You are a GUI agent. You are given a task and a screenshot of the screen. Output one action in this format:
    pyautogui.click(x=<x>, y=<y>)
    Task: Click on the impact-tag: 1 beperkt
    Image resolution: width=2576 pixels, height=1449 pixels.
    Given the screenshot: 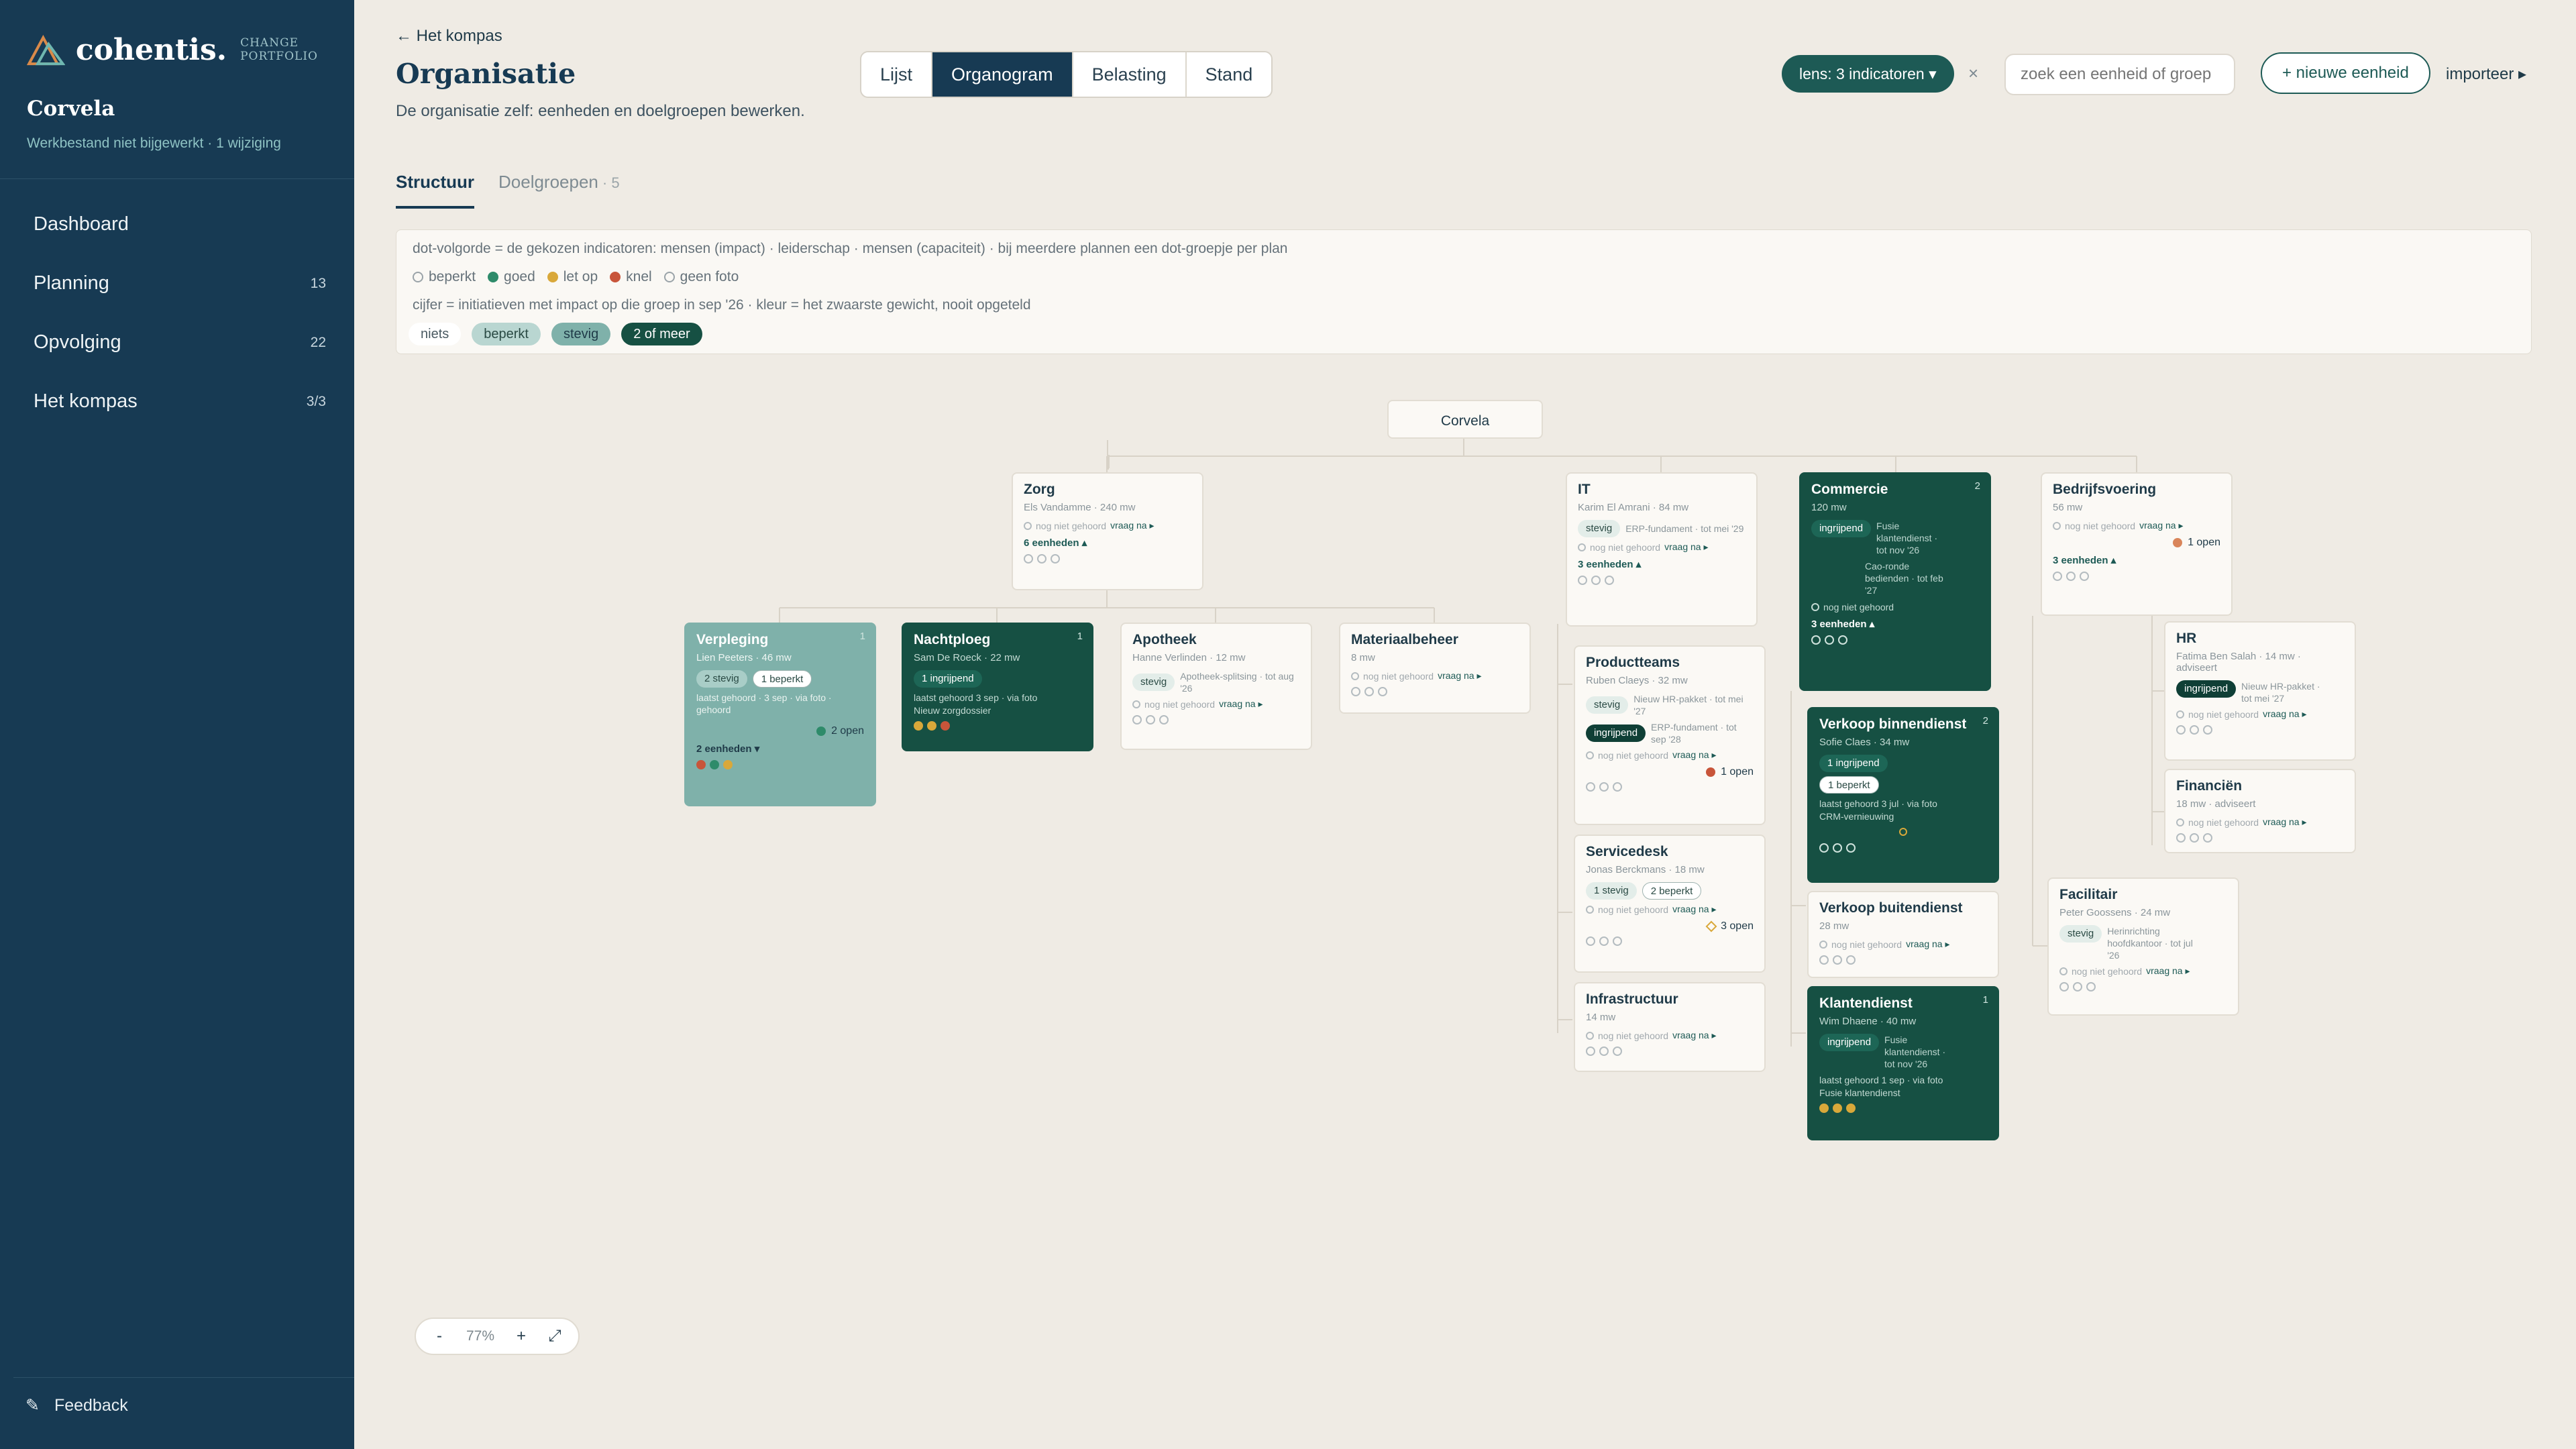 What is the action you would take?
    pyautogui.click(x=782, y=679)
    